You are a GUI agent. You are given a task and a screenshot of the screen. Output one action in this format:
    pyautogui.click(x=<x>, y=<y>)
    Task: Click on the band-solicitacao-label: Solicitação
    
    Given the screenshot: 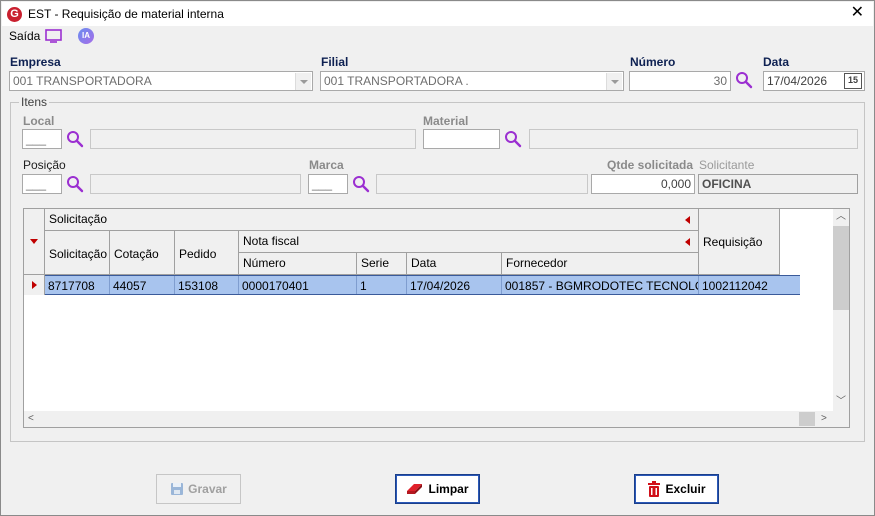 What is the action you would take?
    pyautogui.click(x=78, y=219)
    